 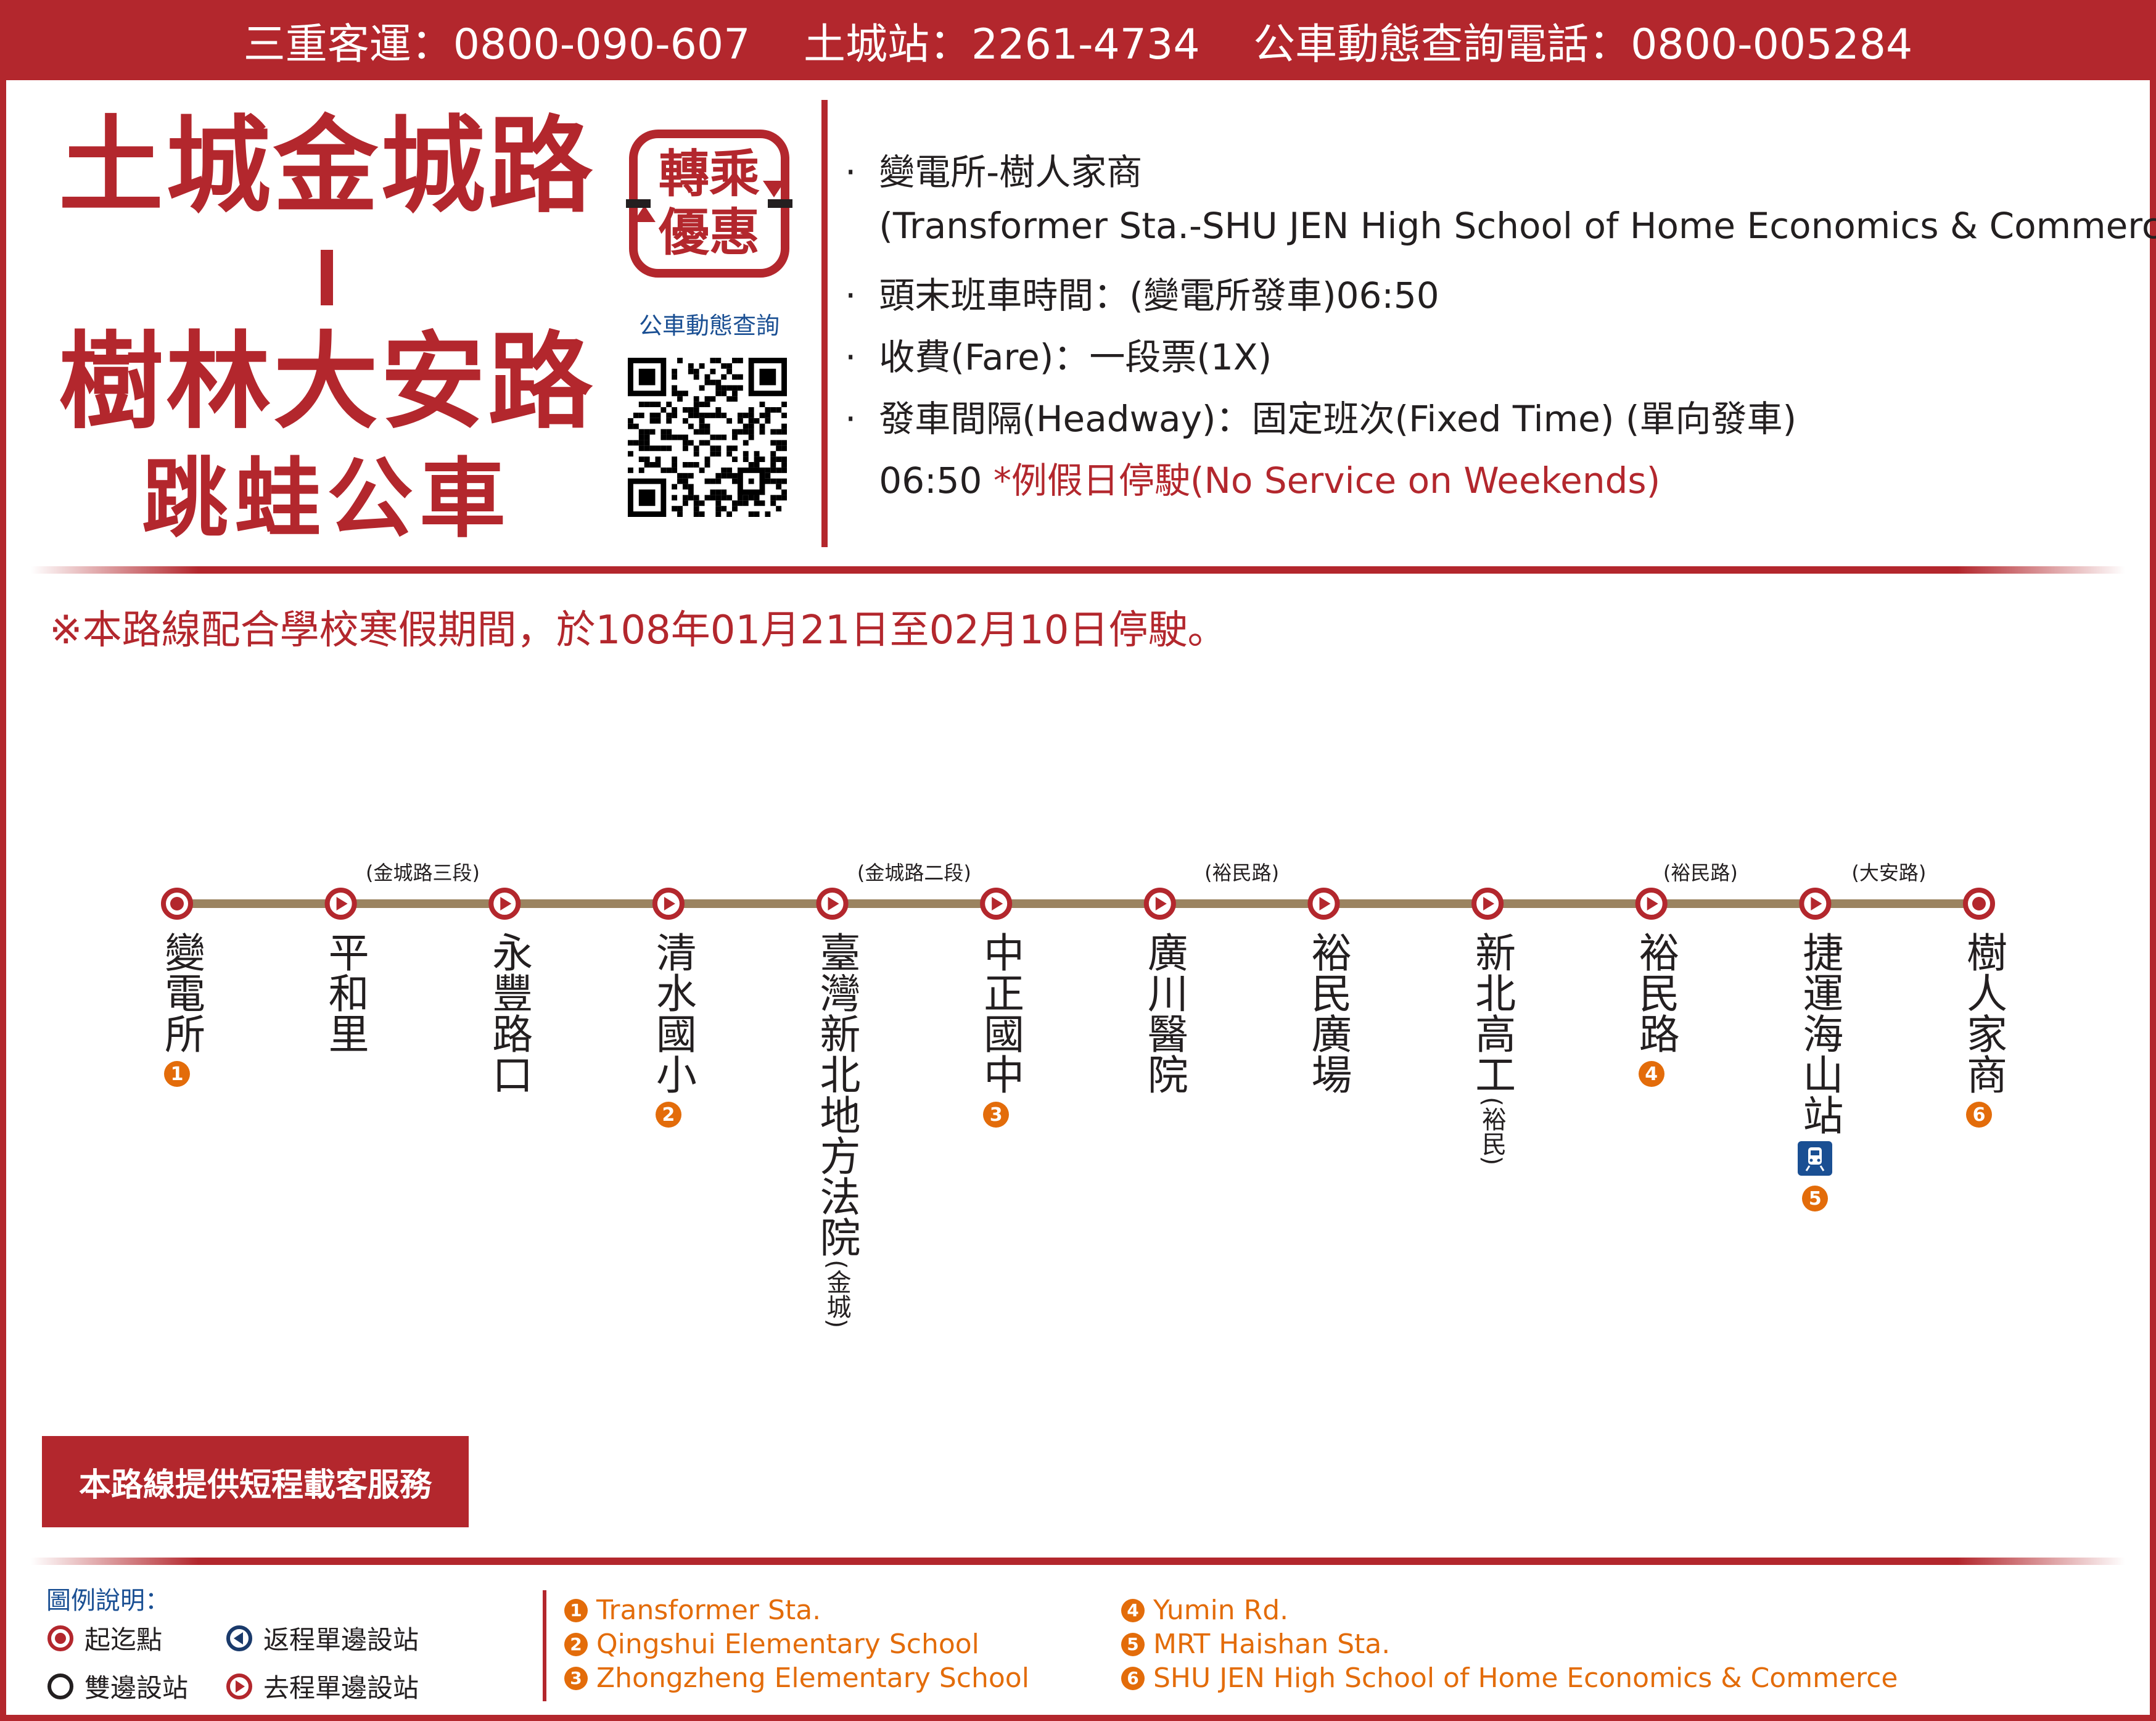 What do you see at coordinates (177, 1074) in the screenshot?
I see `poi-number-badge: 1` at bounding box center [177, 1074].